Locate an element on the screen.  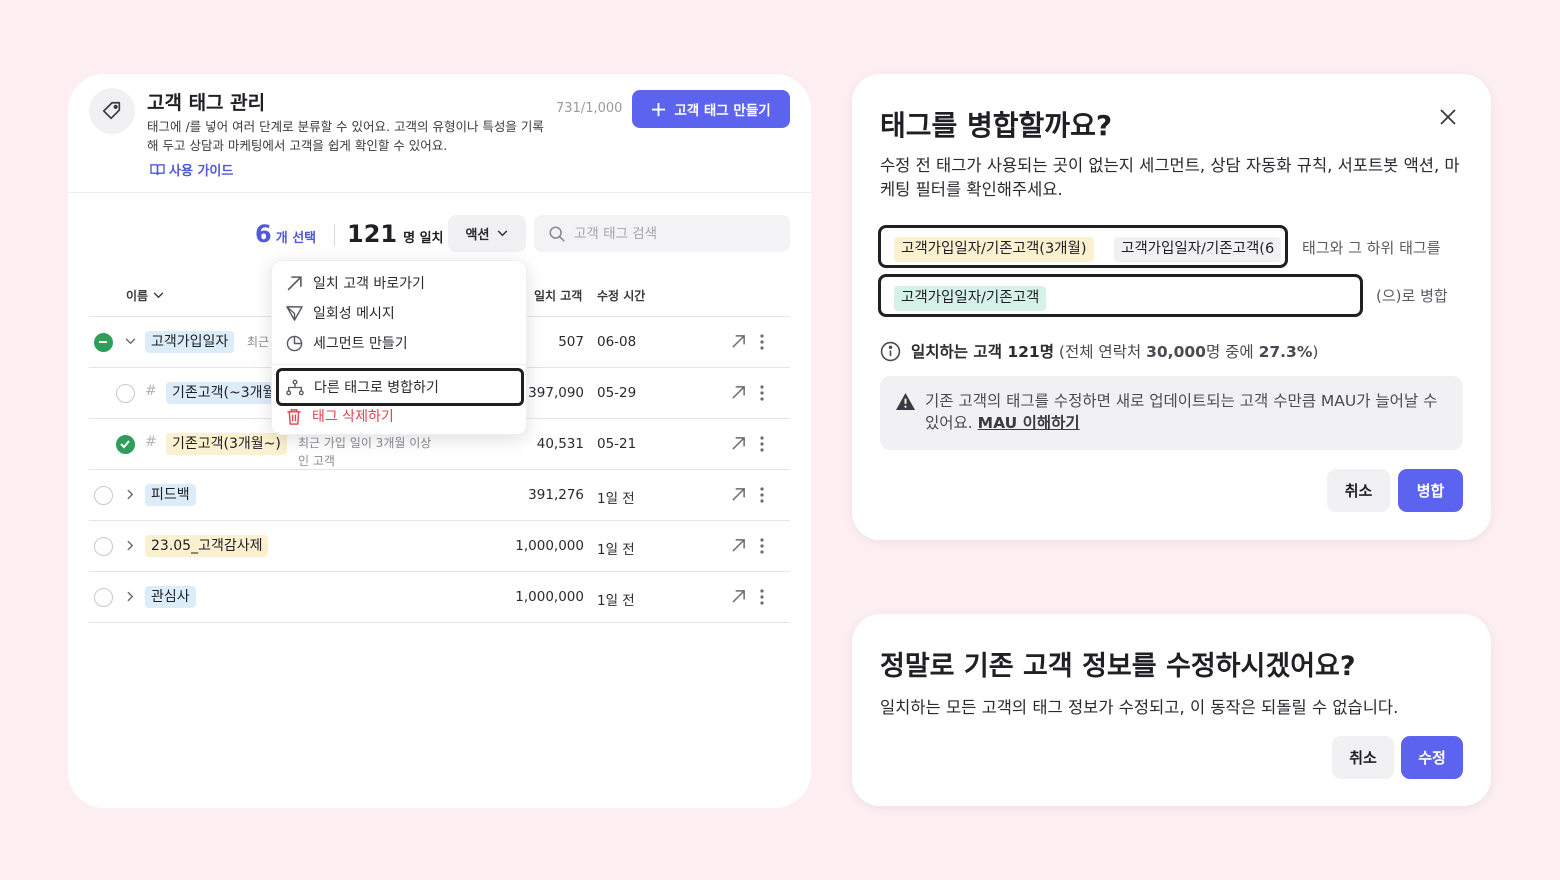
column-header-name: 이름 is located at coordinates (145, 295).